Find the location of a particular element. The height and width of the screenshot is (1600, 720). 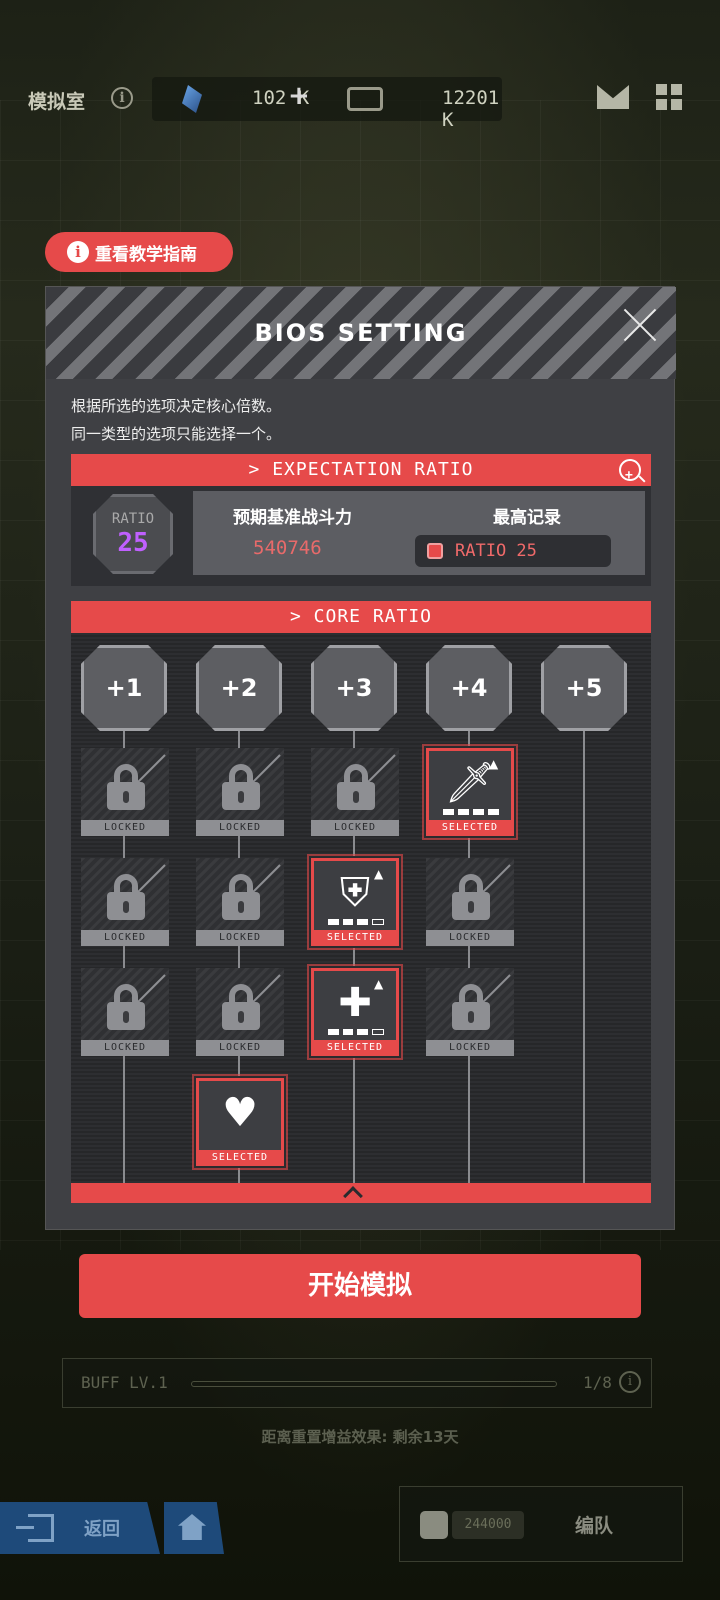

best-record-value: RATIO 25 is located at coordinates (496, 551).